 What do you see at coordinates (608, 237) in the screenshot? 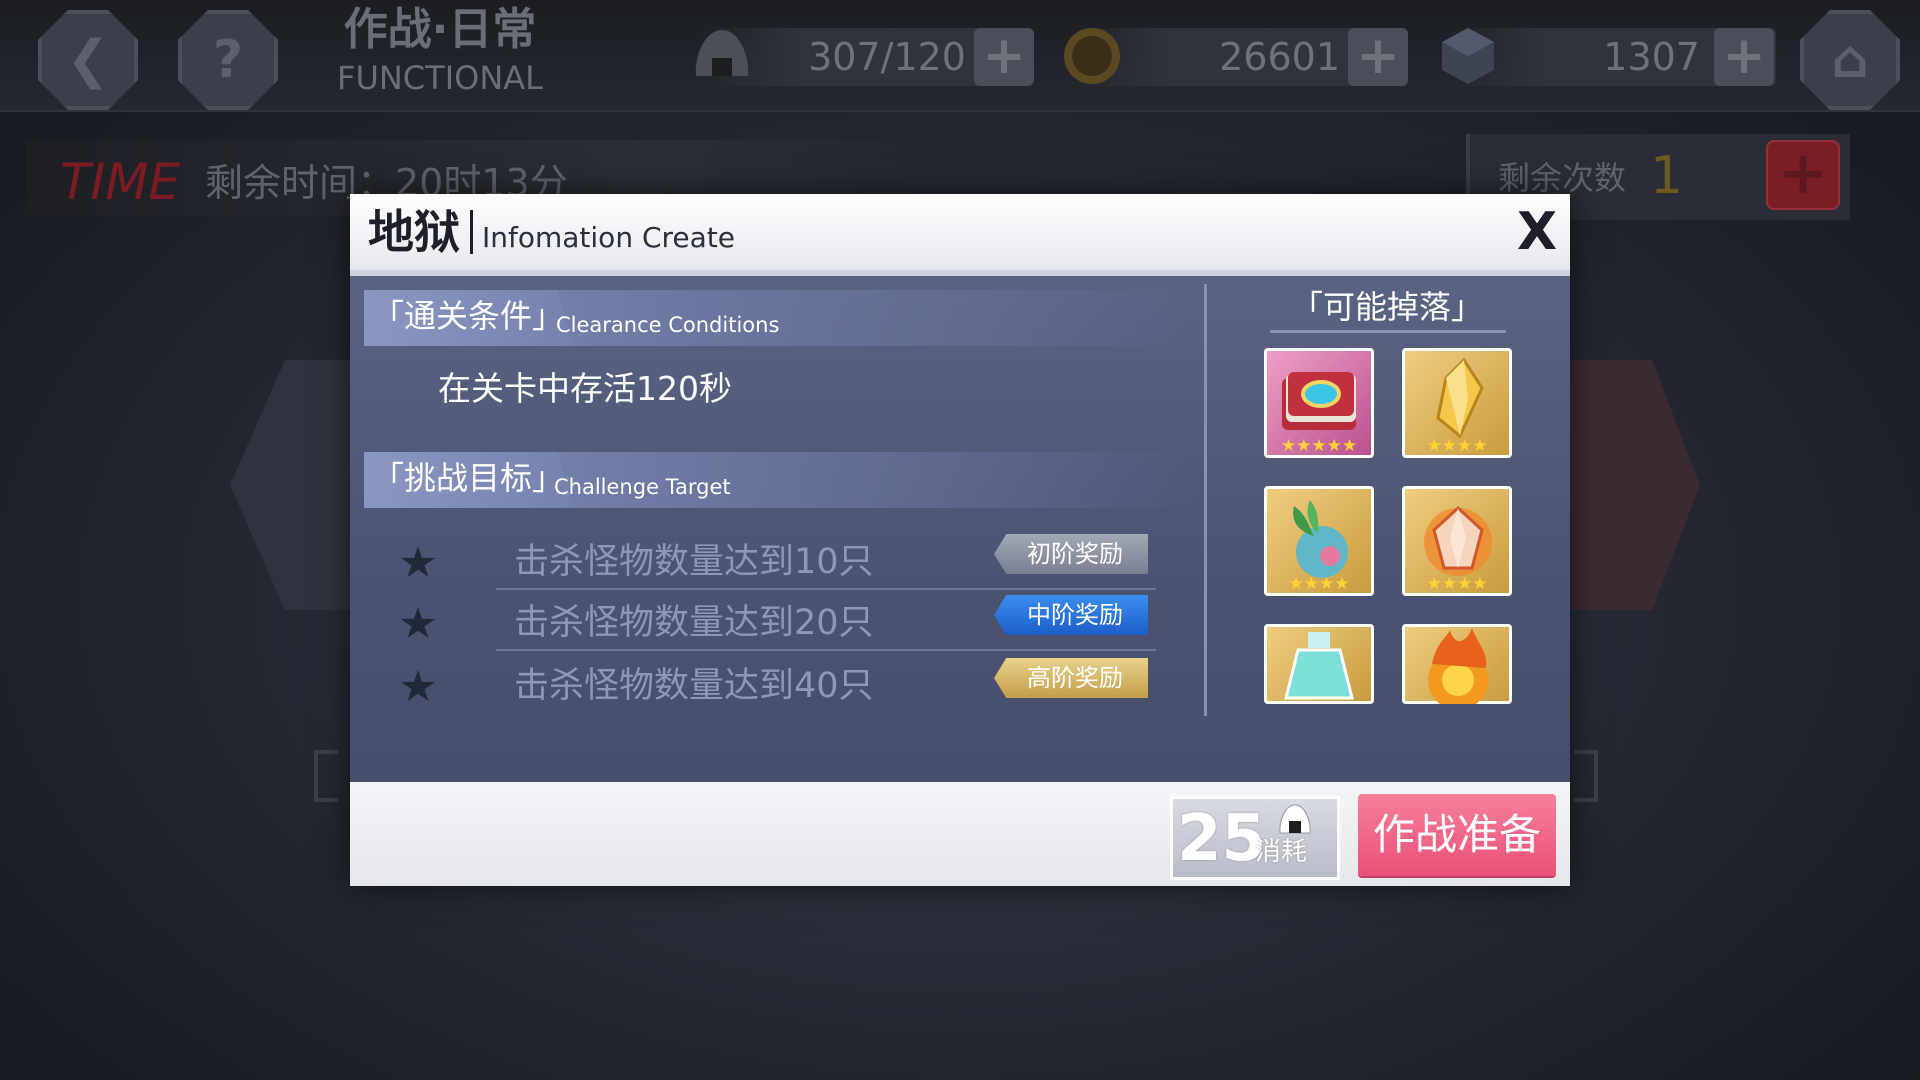
I see `dialog-subtitle: Infomation Create` at bounding box center [608, 237].